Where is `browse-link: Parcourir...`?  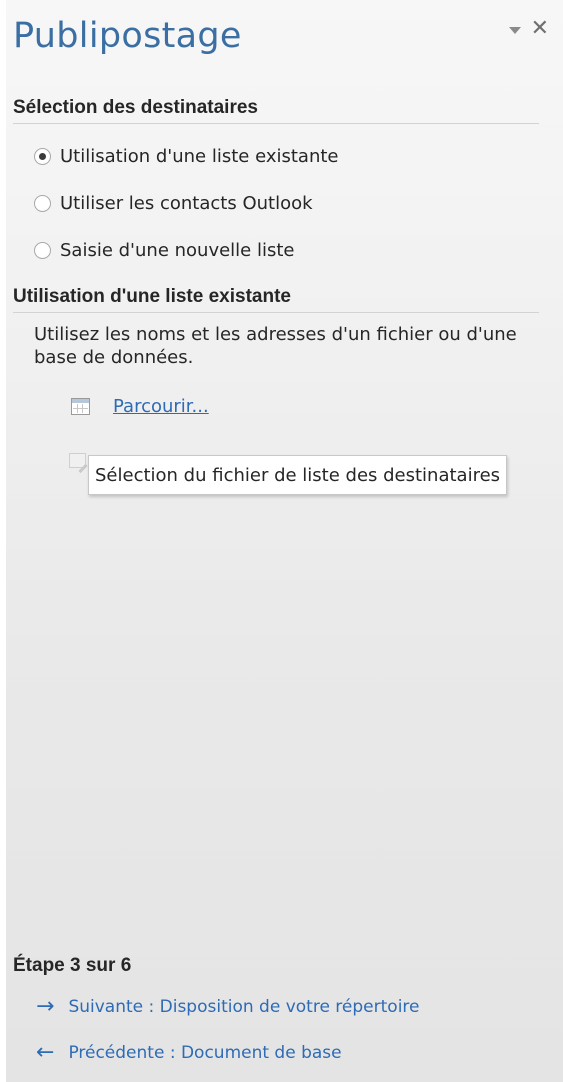
browse-link: Parcourir... is located at coordinates (161, 406).